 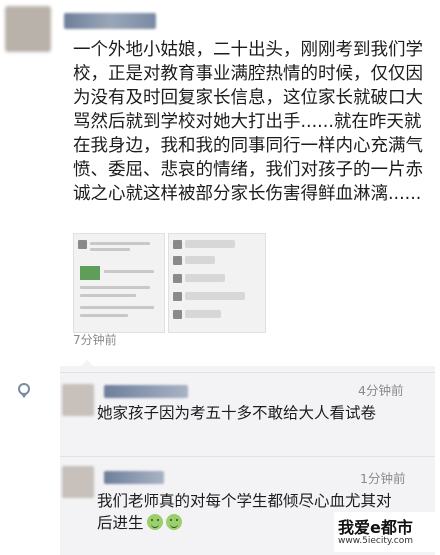 I want to click on comment-icon, so click(x=24, y=390).